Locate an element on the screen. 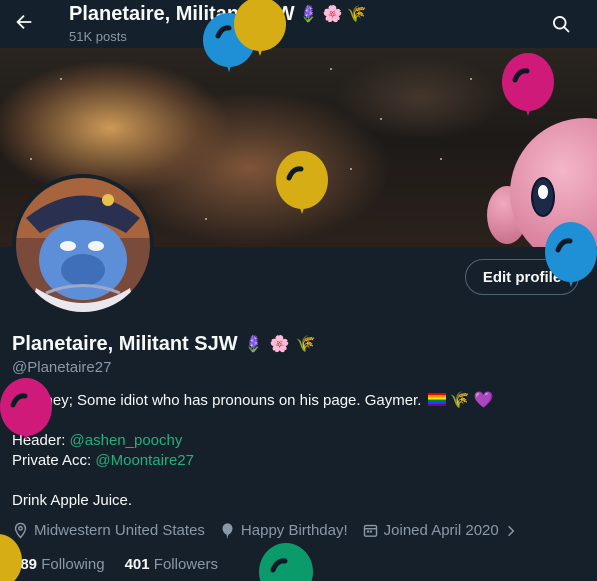 Image resolution: width=597 pixels, height=581 pixels. meta-birthday: Happy Birthday! is located at coordinates (283, 530).